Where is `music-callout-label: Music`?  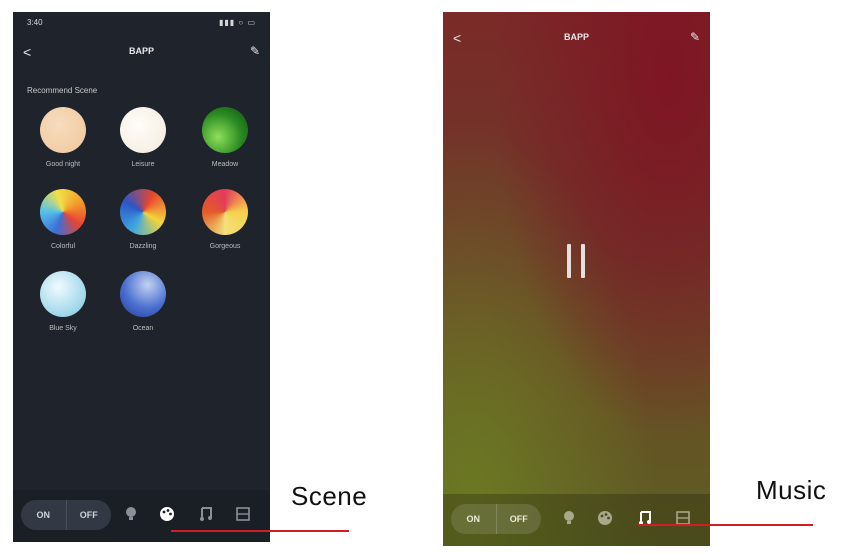 music-callout-label: Music is located at coordinates (791, 490).